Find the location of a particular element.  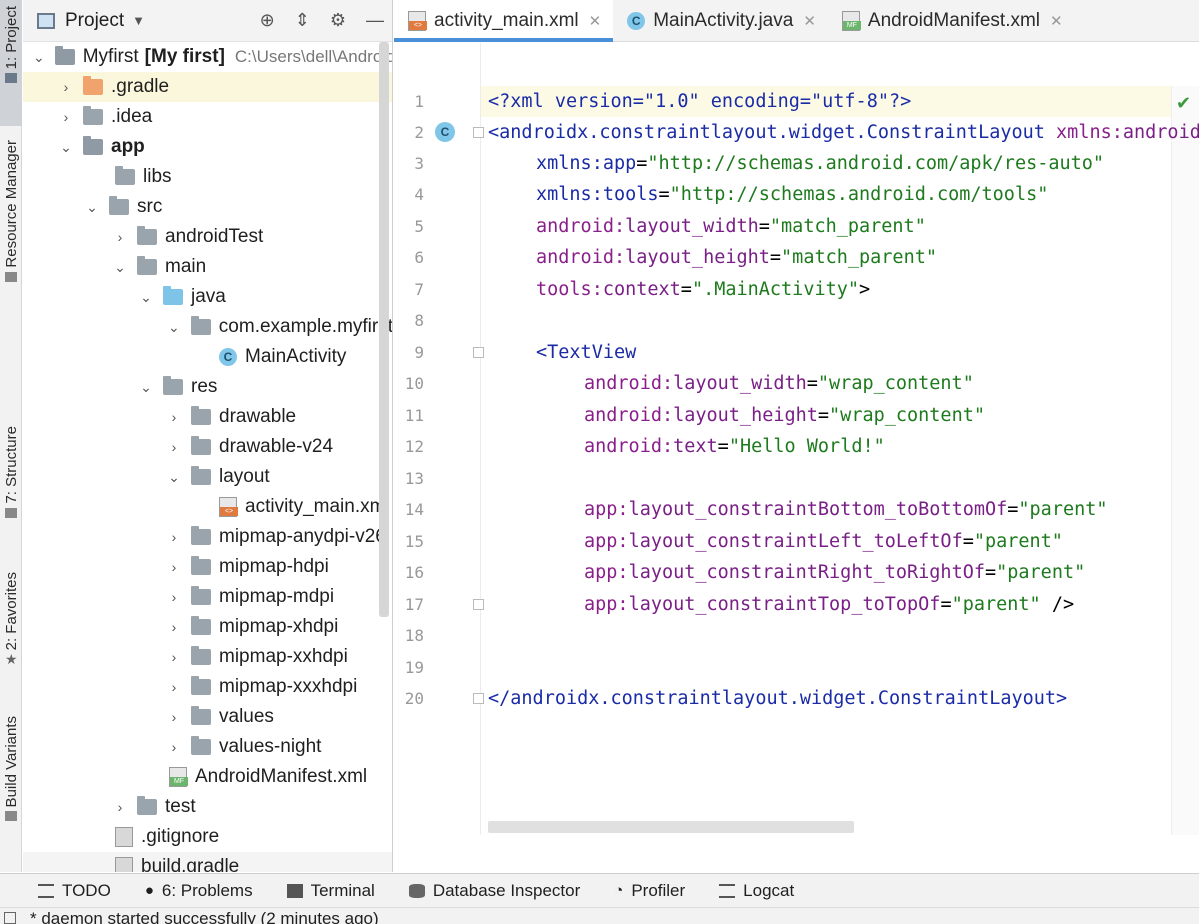

tree-item-drawable-v24: › drawable-v24 is located at coordinates (207, 447).